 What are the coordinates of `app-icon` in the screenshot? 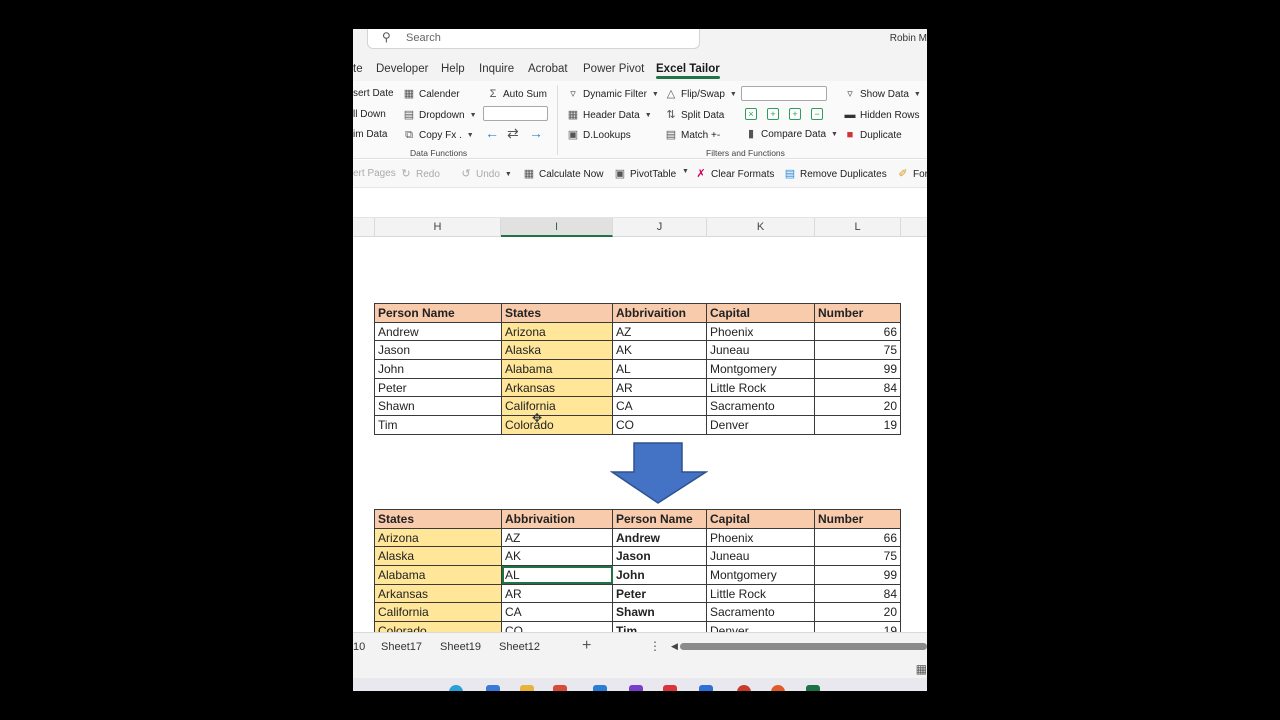 It's located at (560, 688).